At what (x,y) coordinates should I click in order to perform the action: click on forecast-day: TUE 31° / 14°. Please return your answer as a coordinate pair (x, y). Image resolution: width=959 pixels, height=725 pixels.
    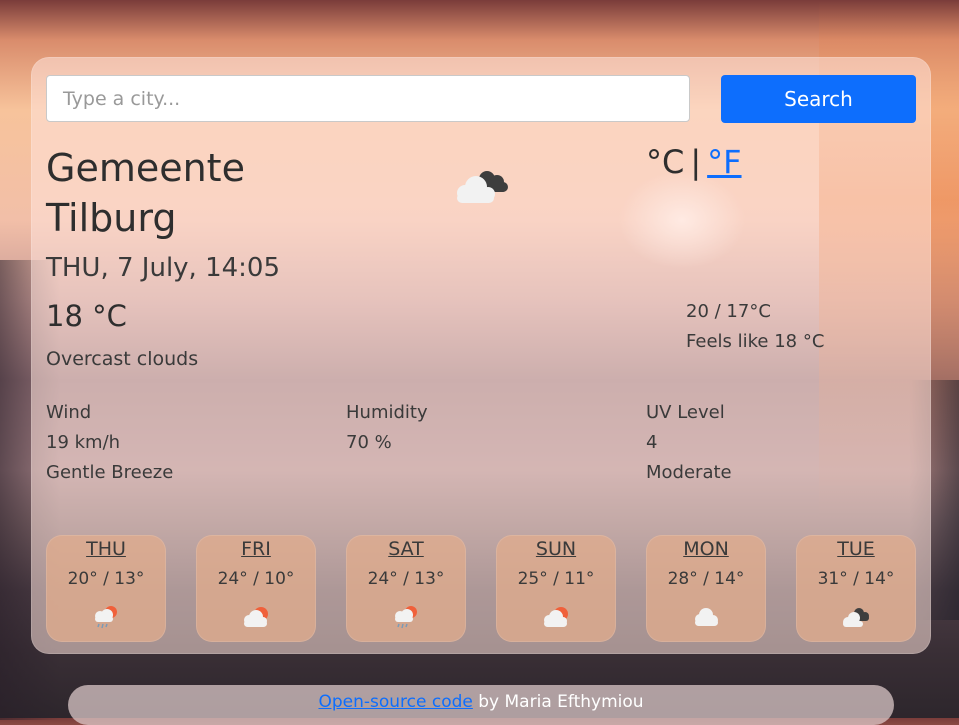
    Looking at the image, I should click on (856, 588).